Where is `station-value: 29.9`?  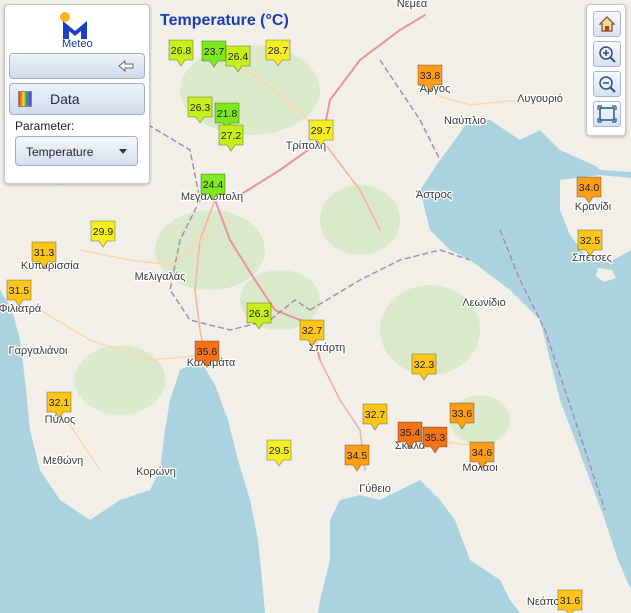
station-value: 29.9 is located at coordinates (103, 232).